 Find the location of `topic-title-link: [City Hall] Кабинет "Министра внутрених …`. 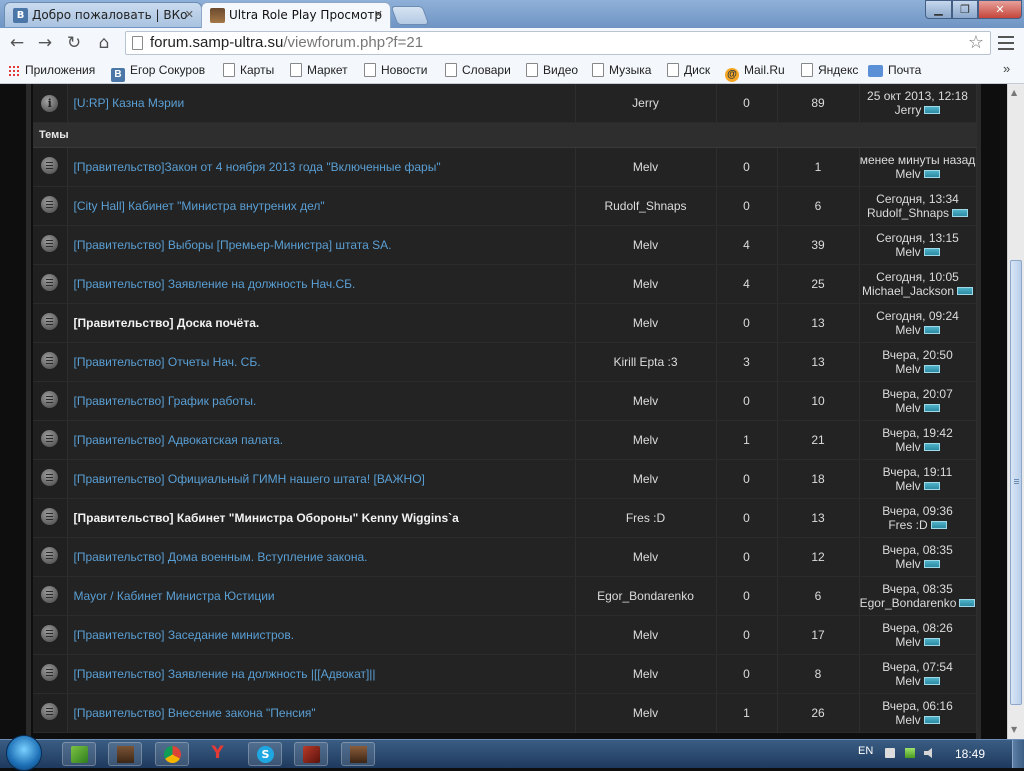

topic-title-link: [City Hall] Кабинет "Министра внутрених … is located at coordinates (321, 206).